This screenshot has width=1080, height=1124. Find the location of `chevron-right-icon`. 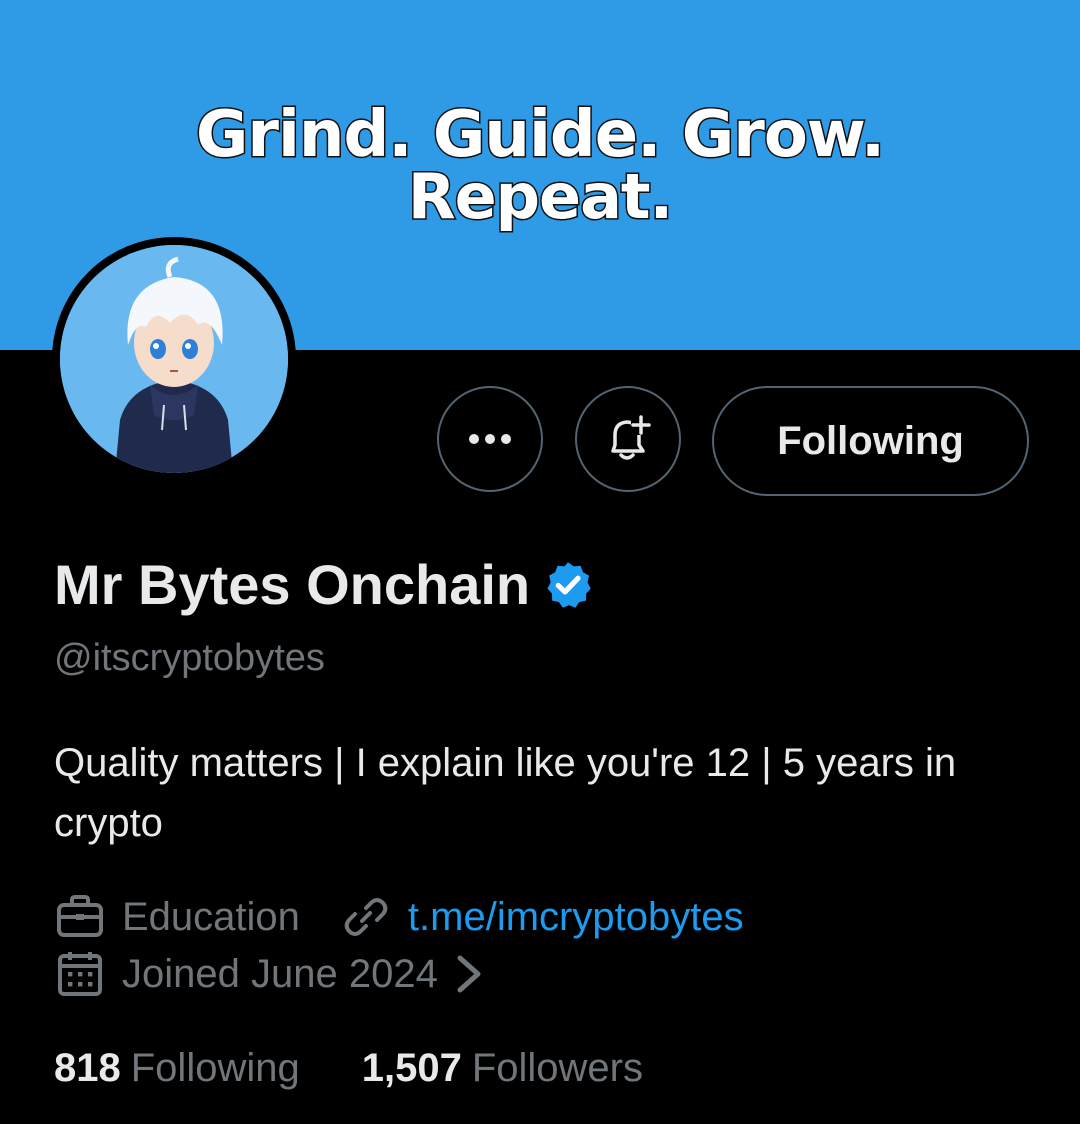

chevron-right-icon is located at coordinates (469, 974).